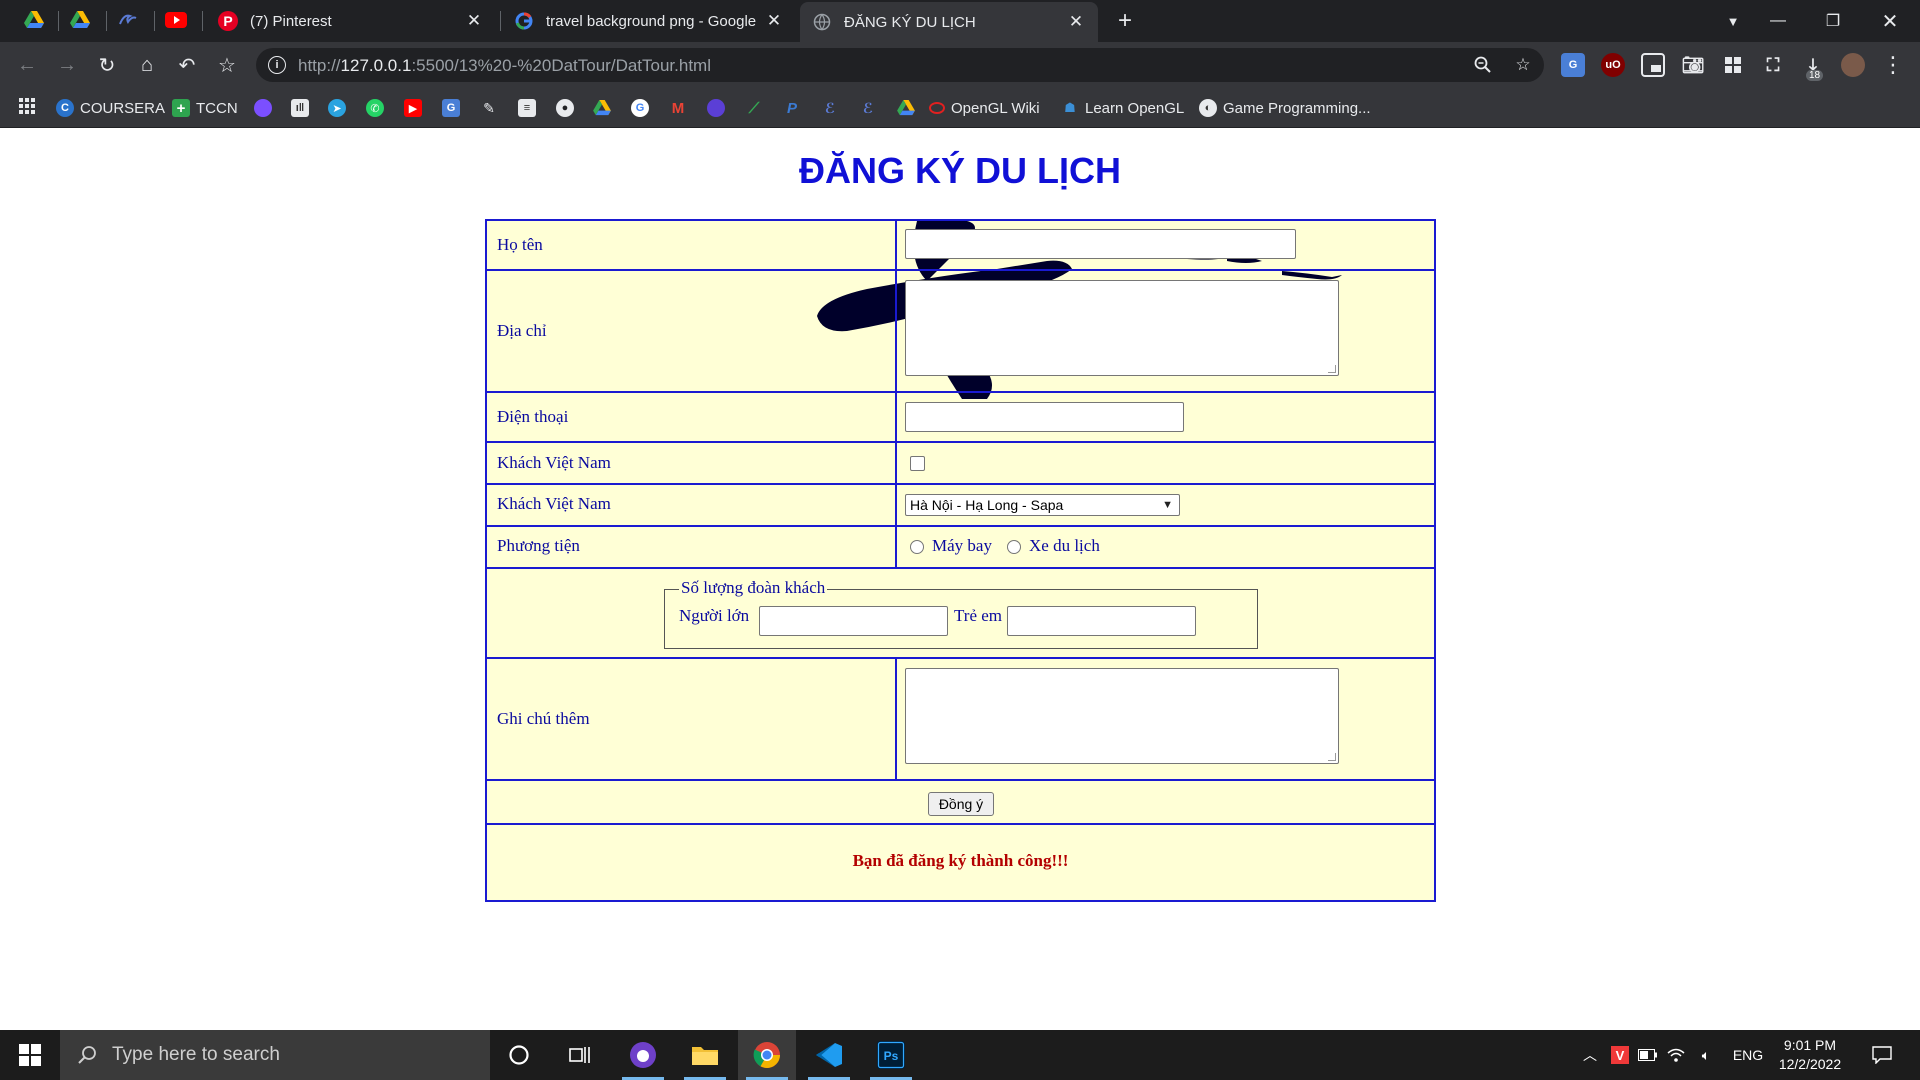 The height and width of the screenshot is (1080, 1920). Describe the element at coordinates (1810, 1064) in the screenshot. I see `clock-date: 12/2/2022` at that location.